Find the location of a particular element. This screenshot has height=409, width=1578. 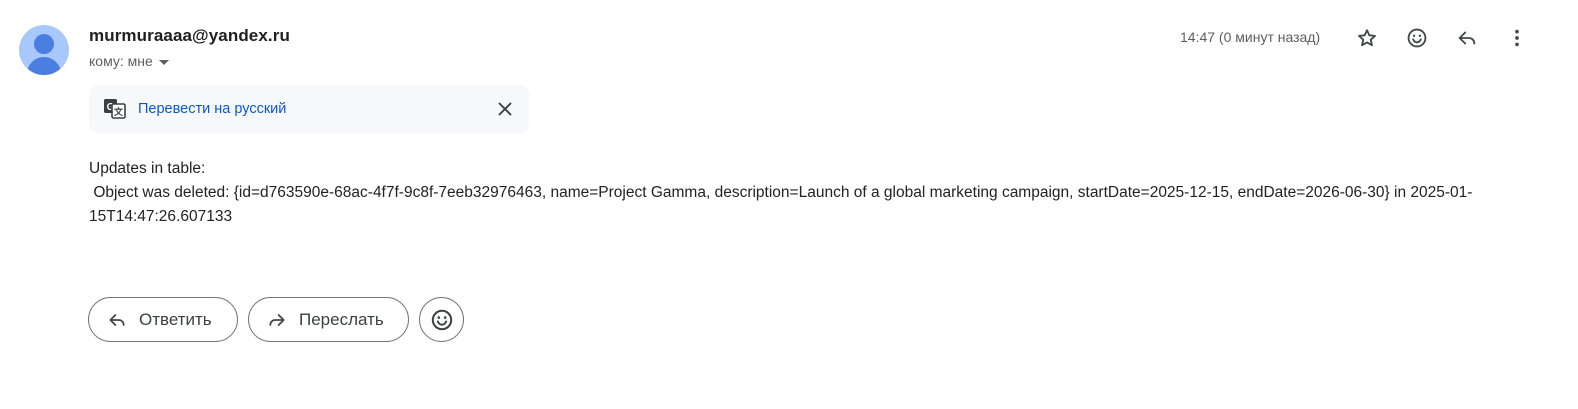

emoji-reaction-button is located at coordinates (1417, 38).